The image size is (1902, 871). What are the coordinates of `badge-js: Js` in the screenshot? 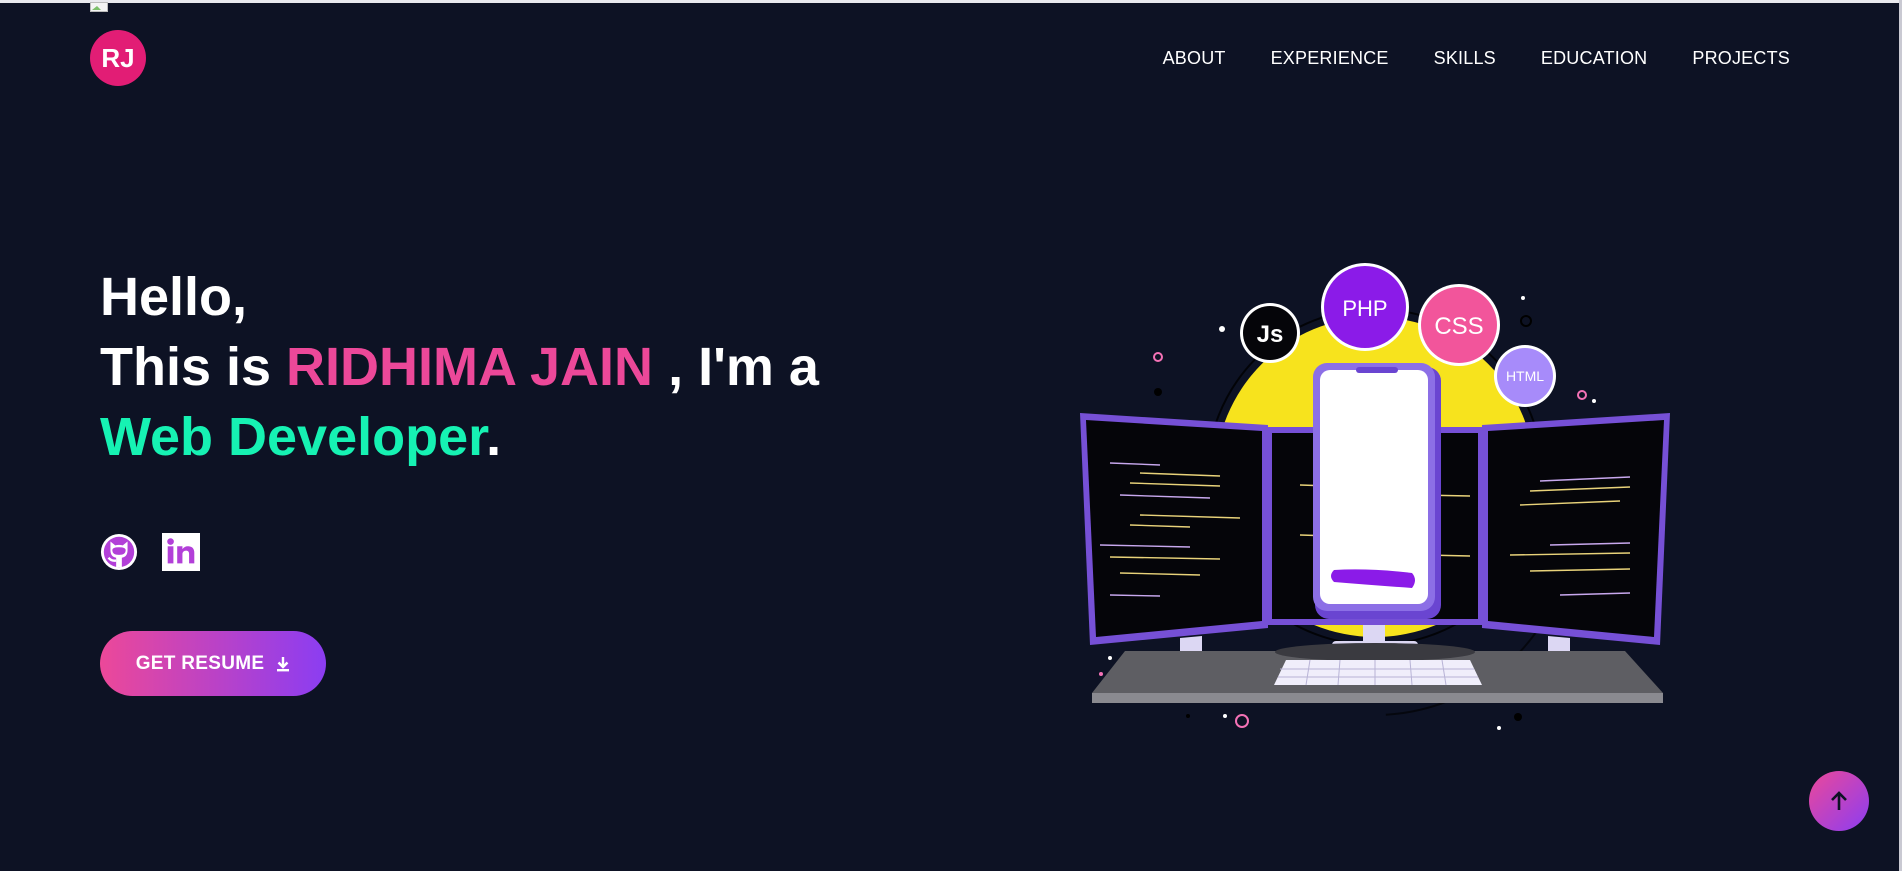 It's located at (1270, 334).